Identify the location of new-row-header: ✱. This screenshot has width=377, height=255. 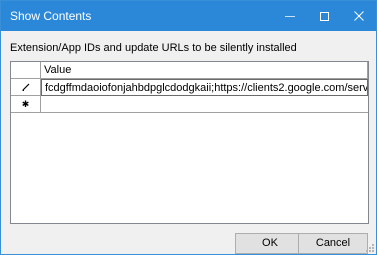
(26, 104).